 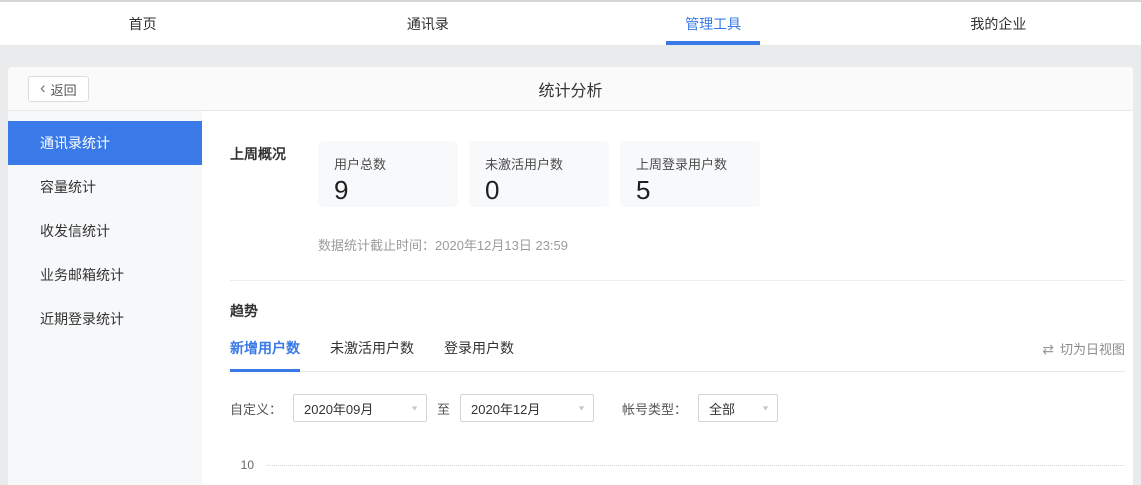 What do you see at coordinates (388, 174) in the screenshot?
I see `stat-card-total-users: 用户总数 9` at bounding box center [388, 174].